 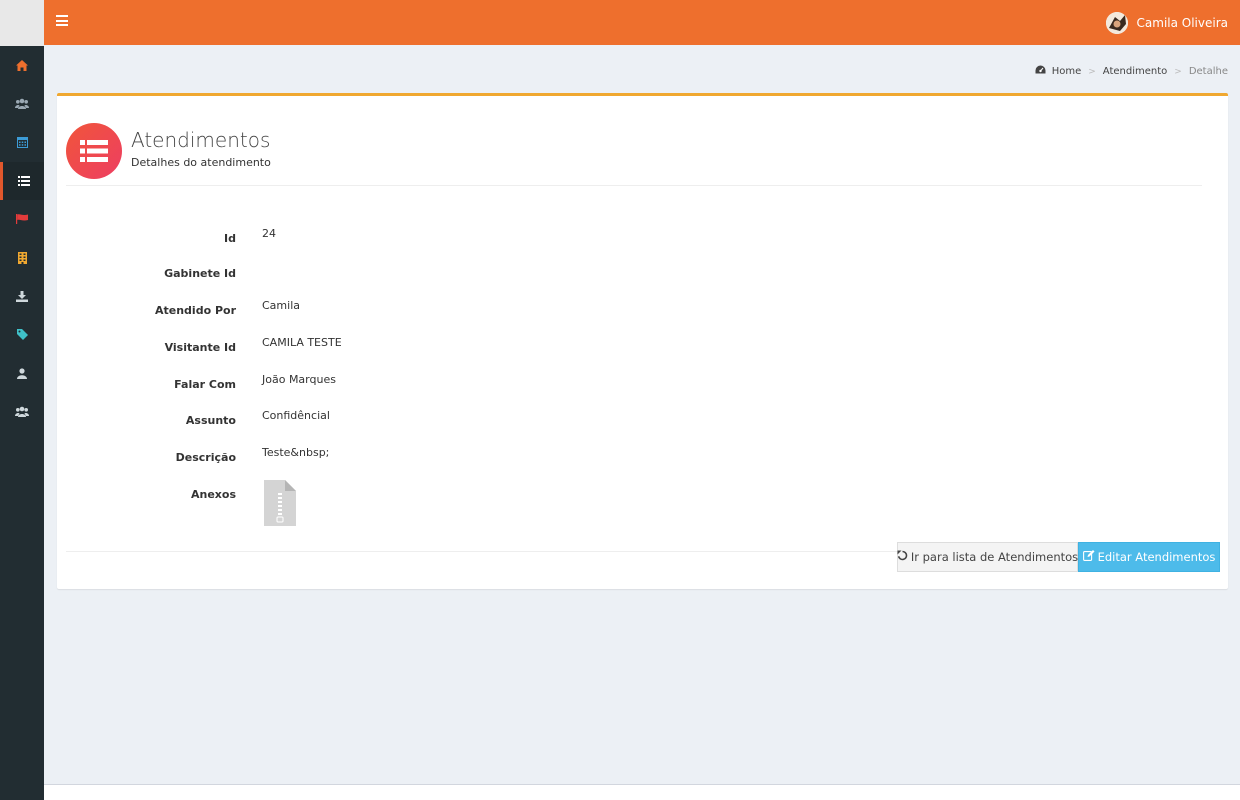 What do you see at coordinates (269, 233) in the screenshot?
I see `detail-value: 24` at bounding box center [269, 233].